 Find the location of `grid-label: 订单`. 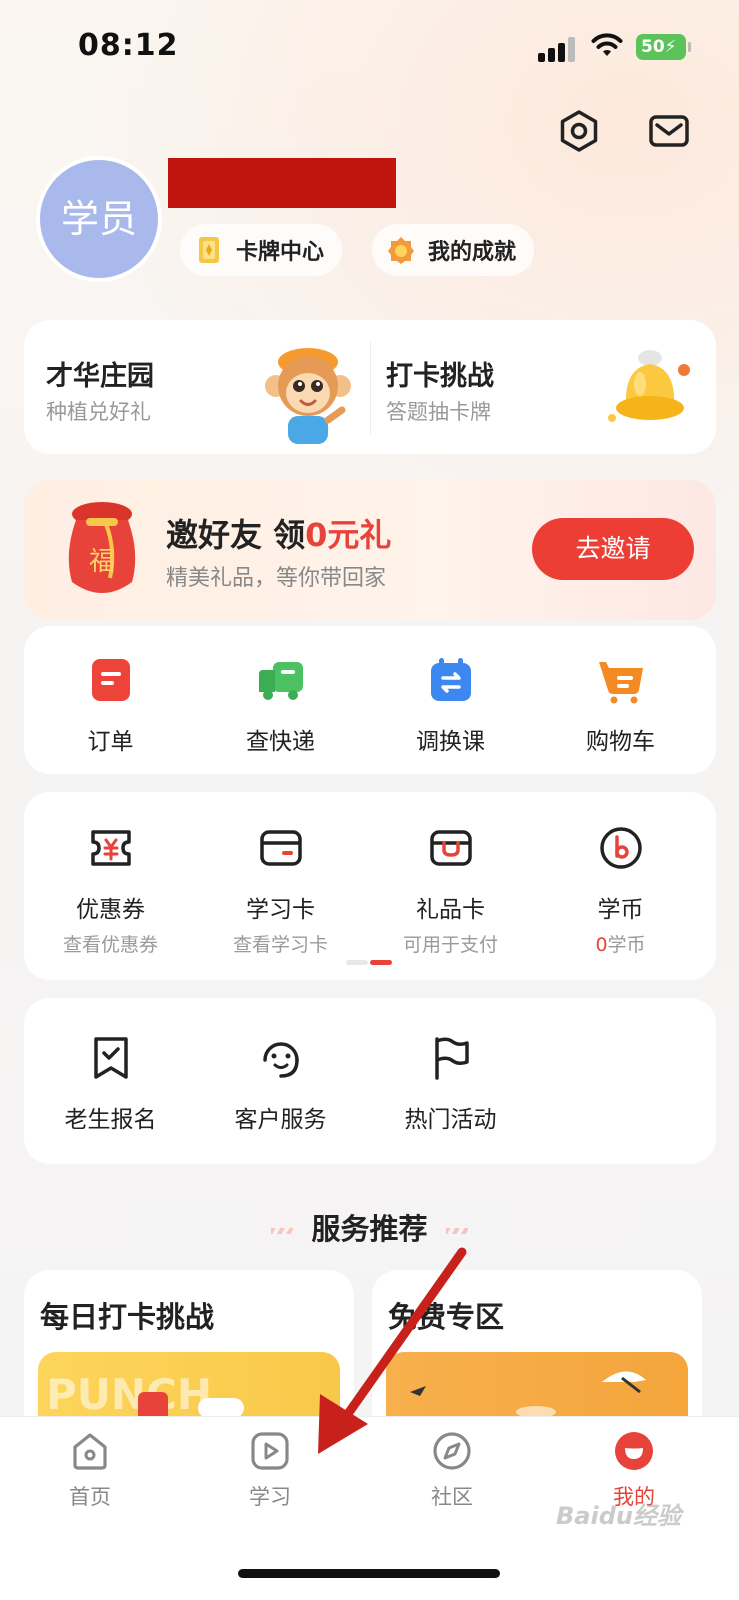

grid-label: 订单 is located at coordinates (110, 742).